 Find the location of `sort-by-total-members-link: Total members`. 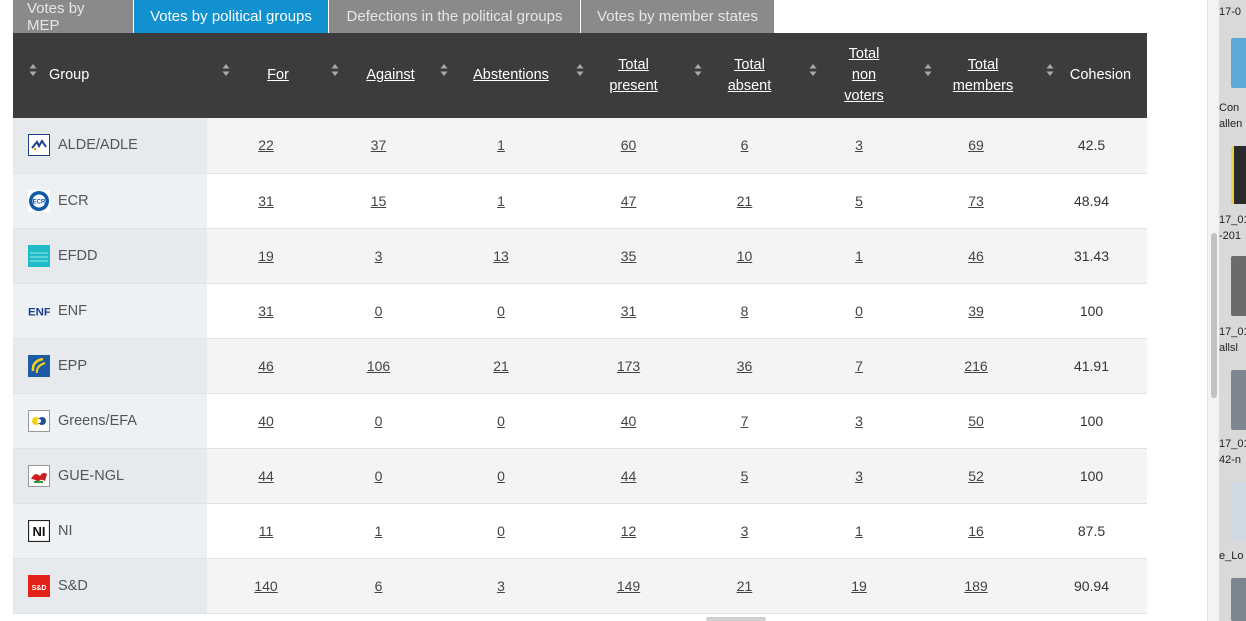

sort-by-total-members-link: Total members is located at coordinates (983, 76).